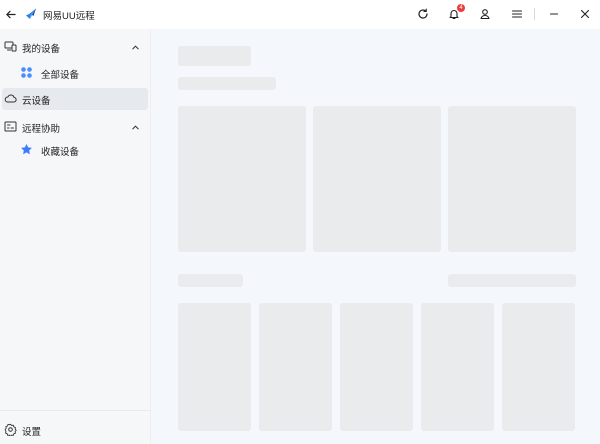 The image size is (600, 444). I want to click on sidebar-item-label: 云设备, so click(36, 101).